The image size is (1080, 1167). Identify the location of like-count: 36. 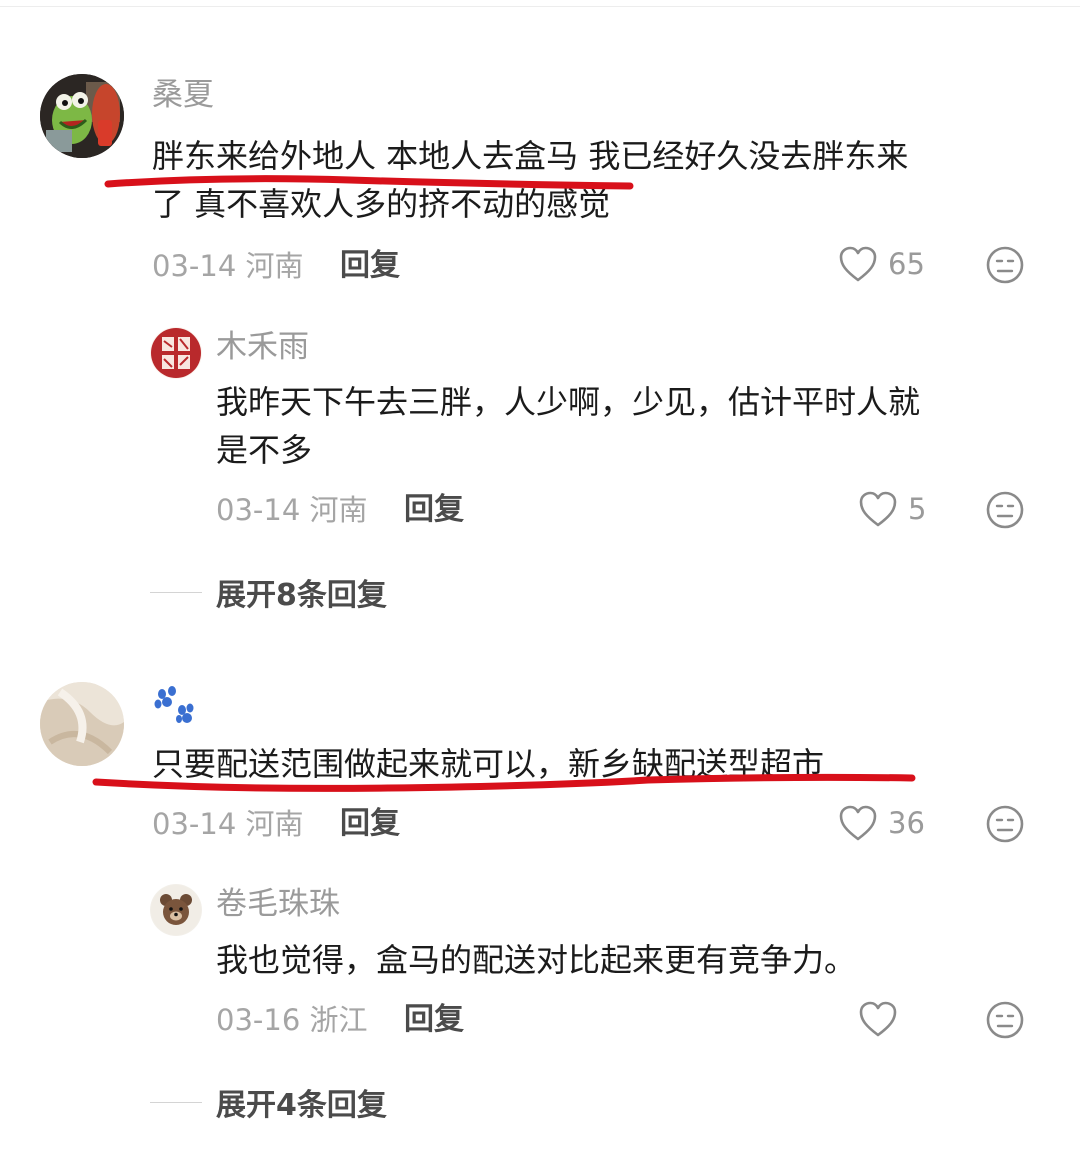
(906, 823).